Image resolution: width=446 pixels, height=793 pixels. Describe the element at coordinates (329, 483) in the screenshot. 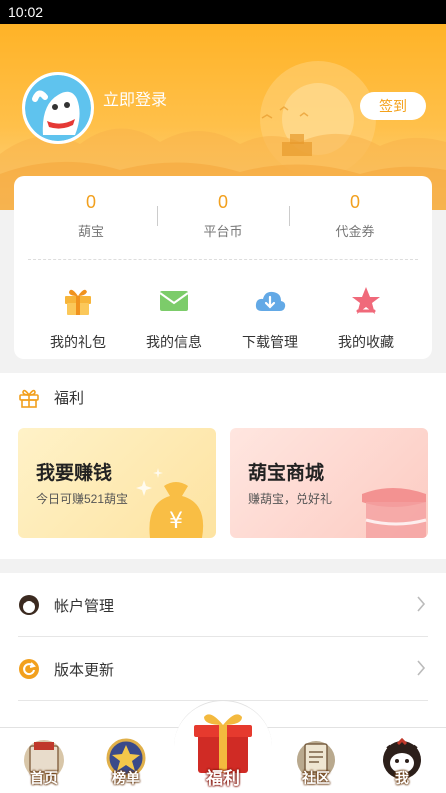

I see `hubao-mall-card: 葫宝商城 赚葫宝，兑好礼` at that location.